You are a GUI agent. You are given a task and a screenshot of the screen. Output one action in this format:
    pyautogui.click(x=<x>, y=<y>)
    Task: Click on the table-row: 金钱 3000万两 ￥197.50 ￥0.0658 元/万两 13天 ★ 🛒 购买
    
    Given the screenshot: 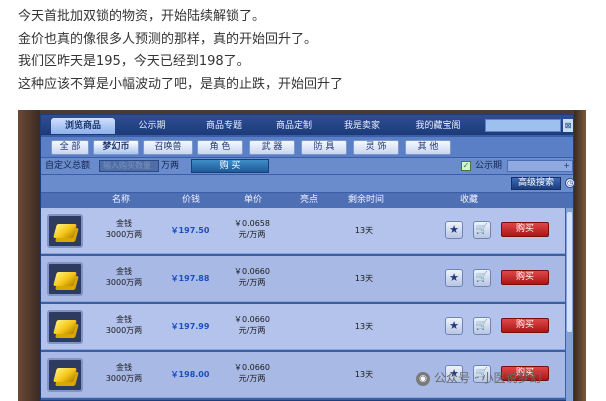 What is the action you would take?
    pyautogui.click(x=303, y=231)
    